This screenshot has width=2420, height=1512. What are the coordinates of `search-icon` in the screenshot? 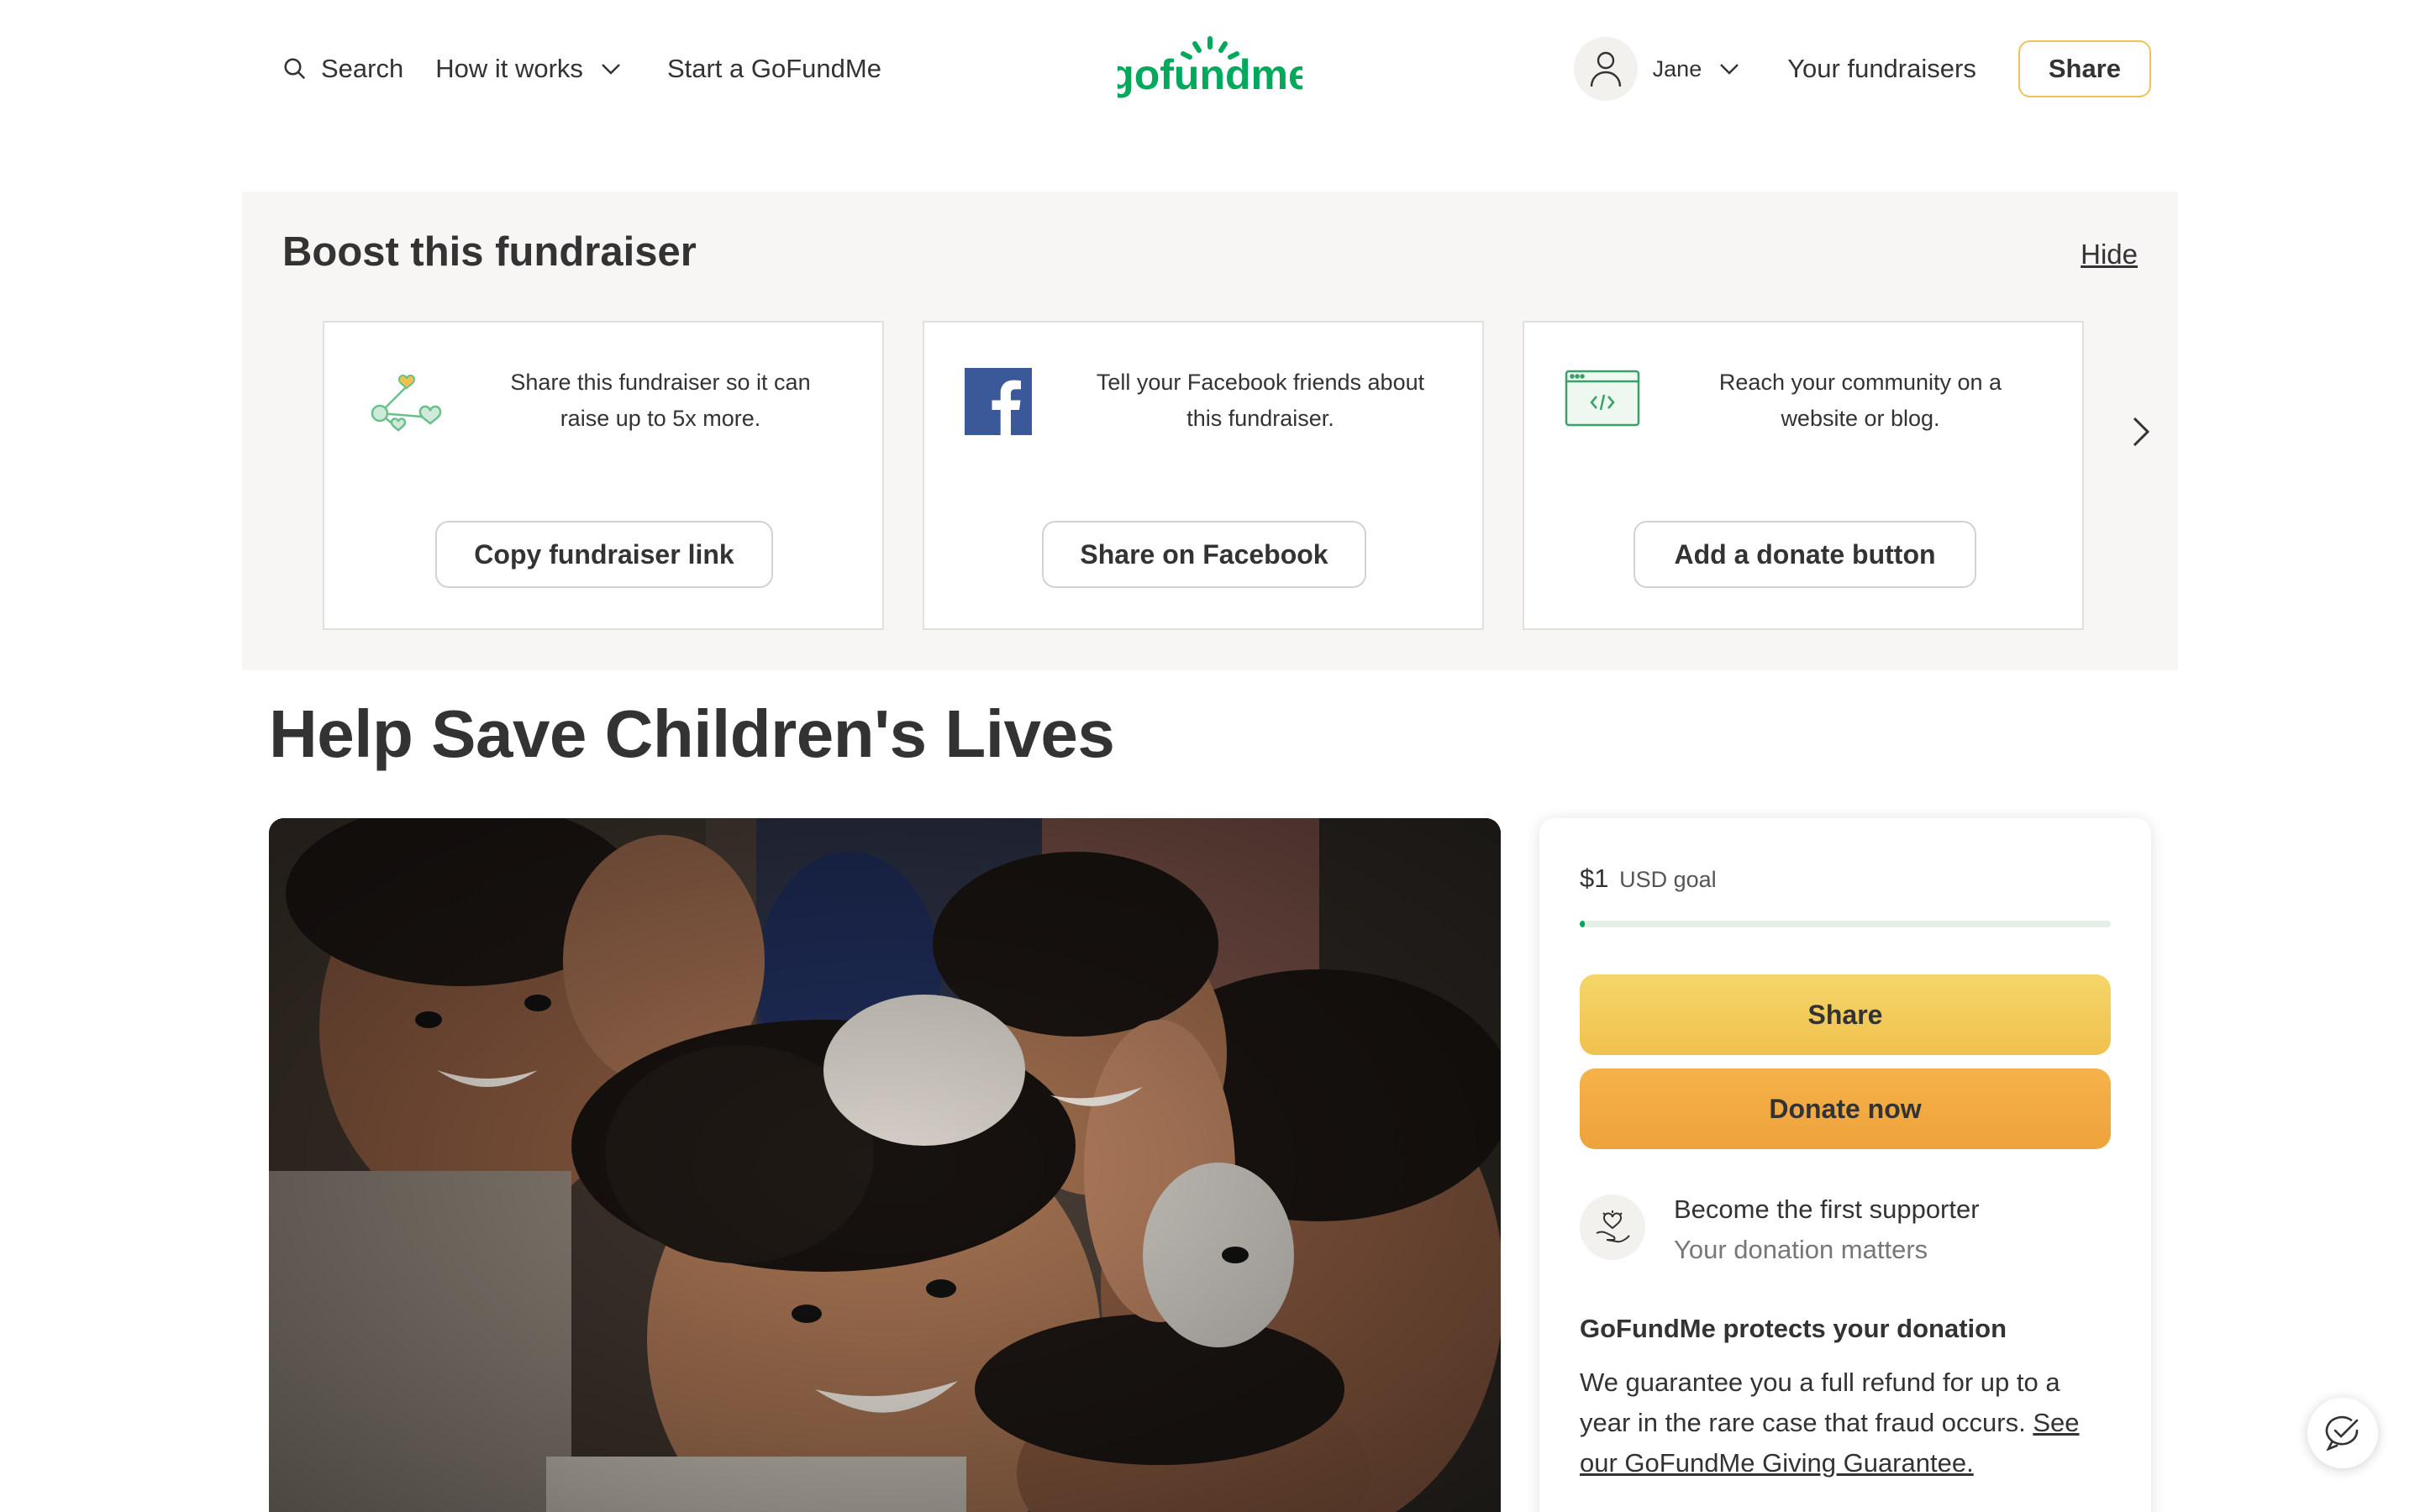 It's located at (295, 68).